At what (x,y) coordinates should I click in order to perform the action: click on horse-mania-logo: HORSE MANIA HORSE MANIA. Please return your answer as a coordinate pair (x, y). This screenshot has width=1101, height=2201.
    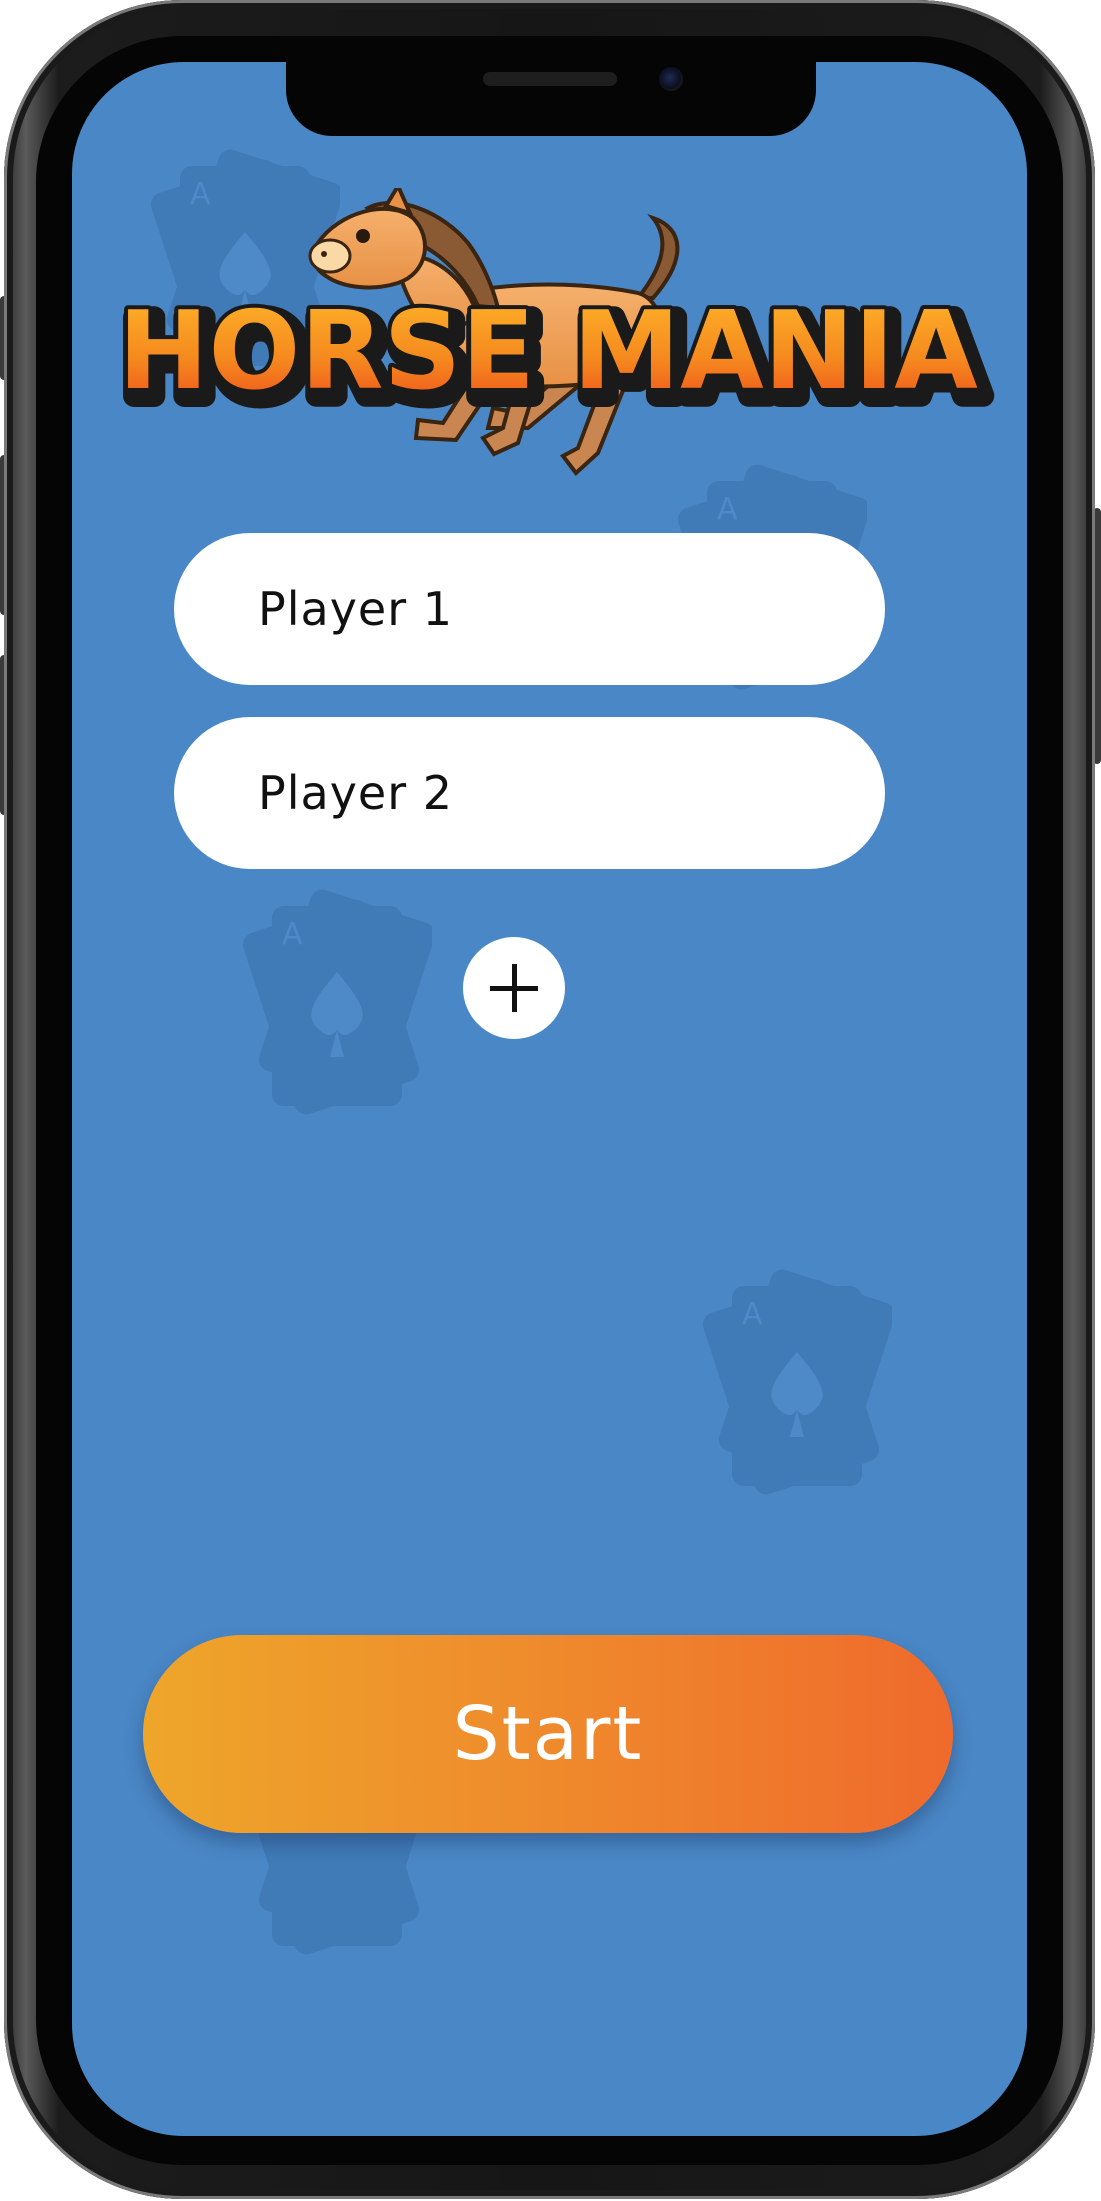
    Looking at the image, I should click on (554, 332).